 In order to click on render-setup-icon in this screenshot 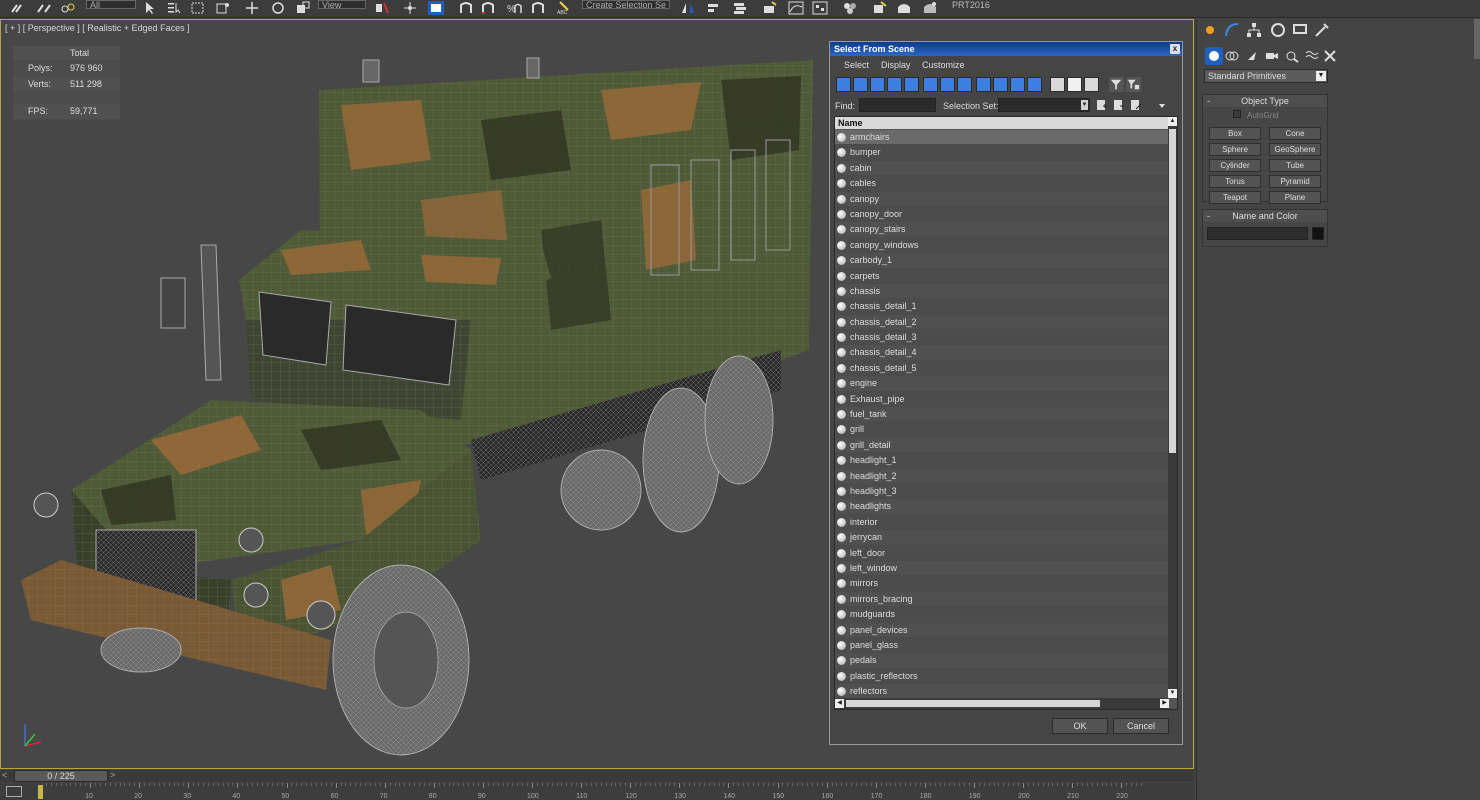, I will do `click(880, 8)`.